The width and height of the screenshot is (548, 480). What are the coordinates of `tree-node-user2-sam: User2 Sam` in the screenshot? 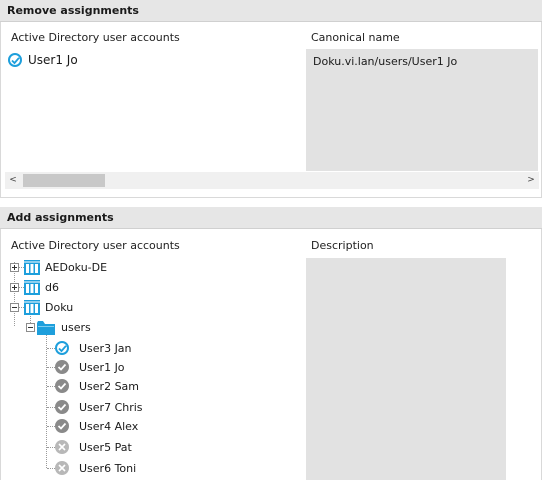 It's located at (171, 386).